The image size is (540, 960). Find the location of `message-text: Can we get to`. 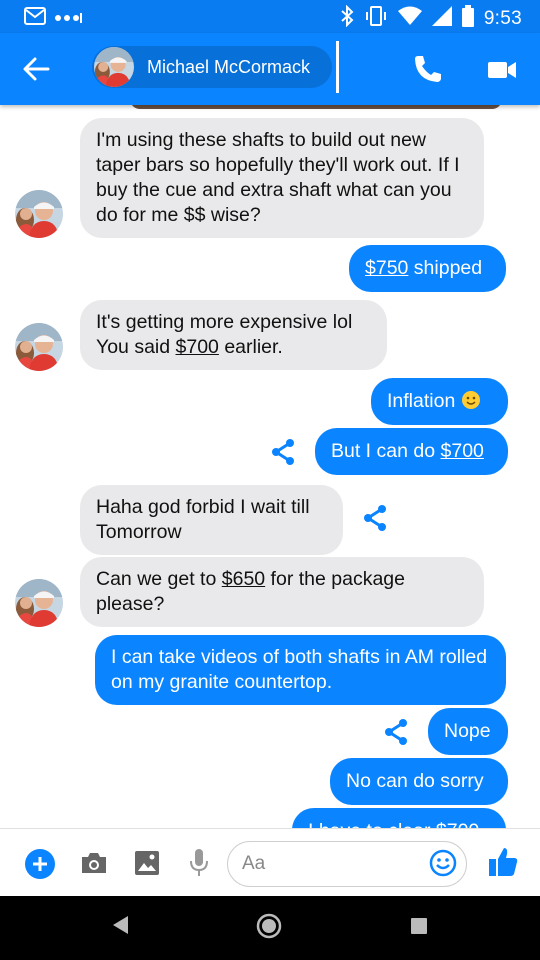

message-text: Can we get to is located at coordinates (159, 579).